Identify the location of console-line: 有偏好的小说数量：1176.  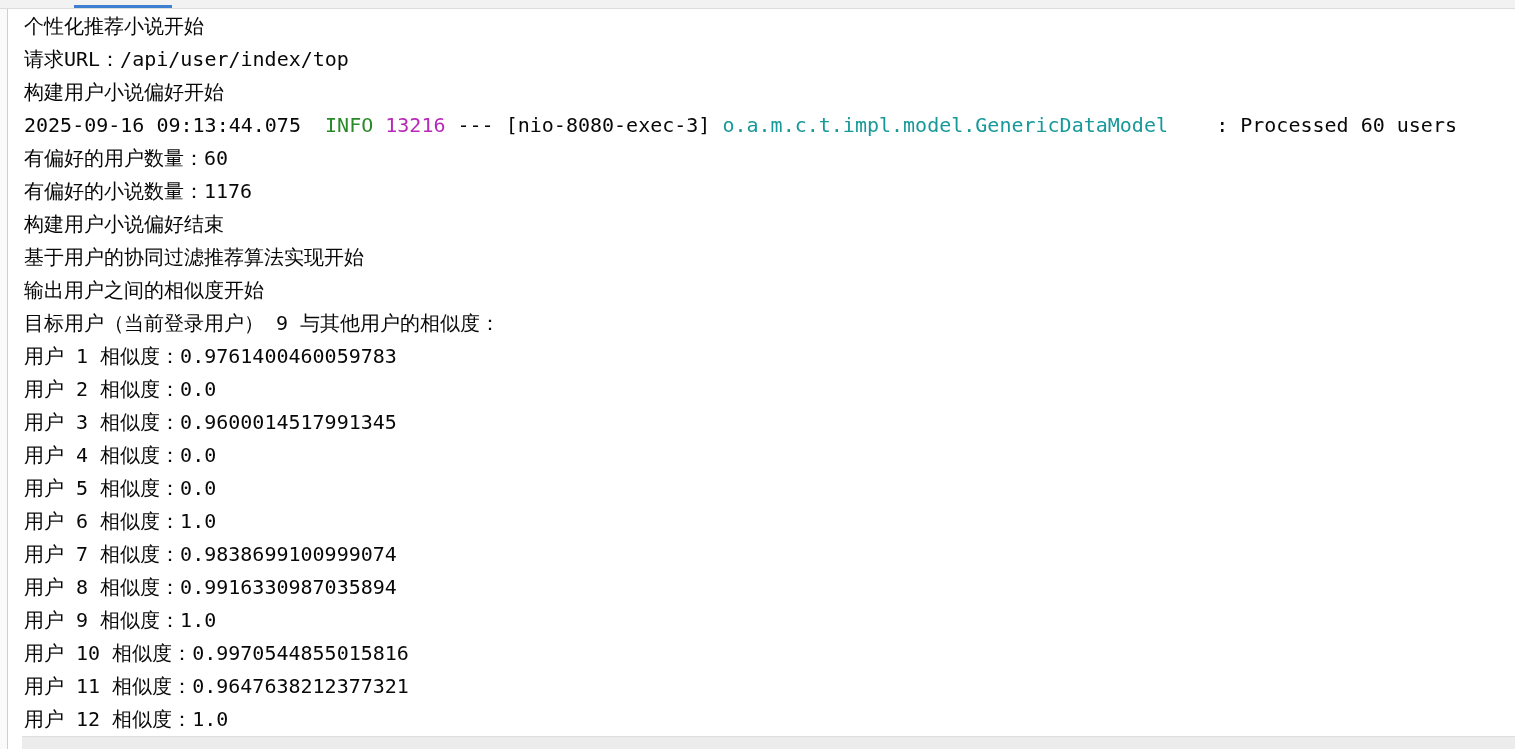
(138, 191).